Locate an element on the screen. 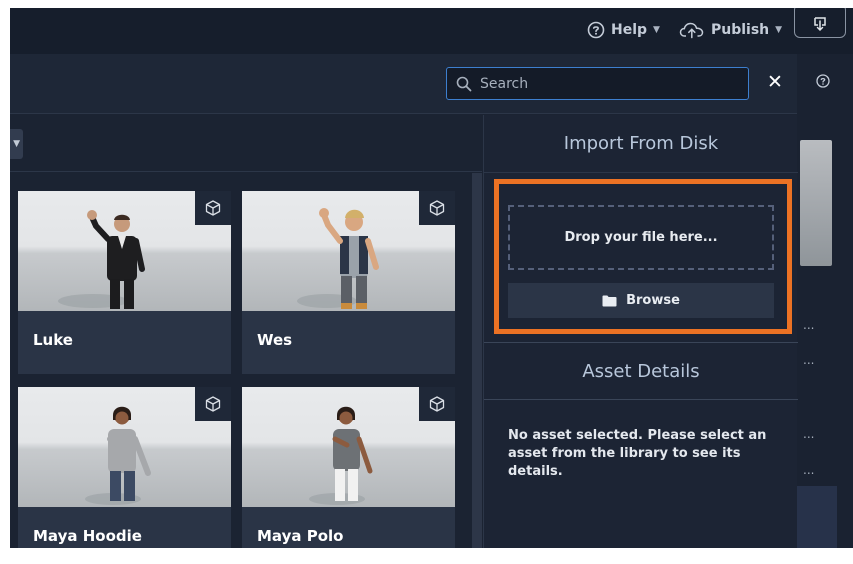  library-toolbar: ✕ is located at coordinates (403, 84).